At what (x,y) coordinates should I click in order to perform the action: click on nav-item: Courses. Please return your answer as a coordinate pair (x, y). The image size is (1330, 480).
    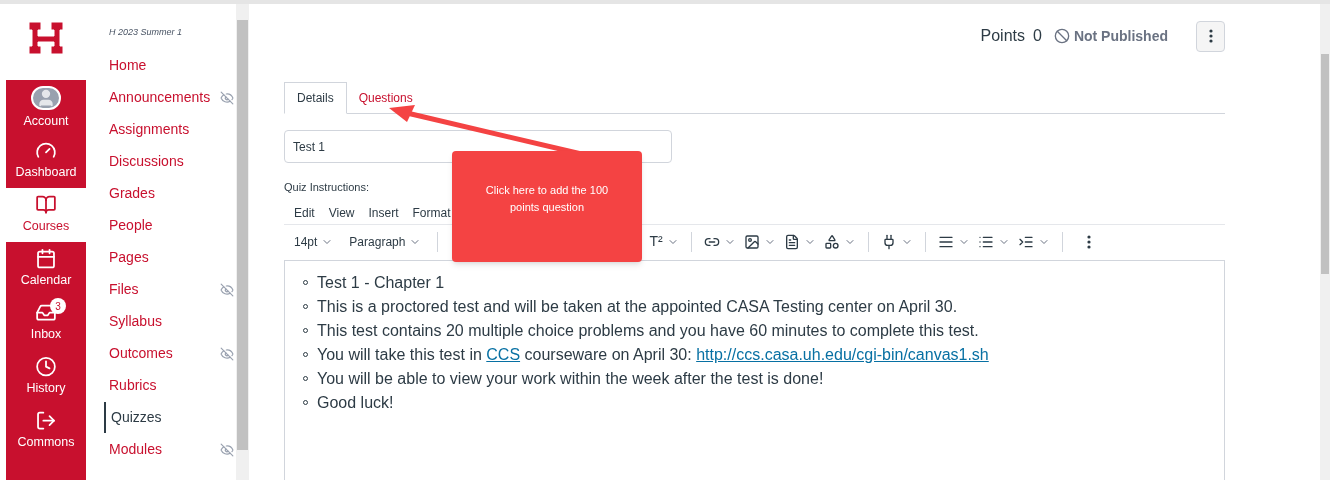
    Looking at the image, I should click on (46, 215).